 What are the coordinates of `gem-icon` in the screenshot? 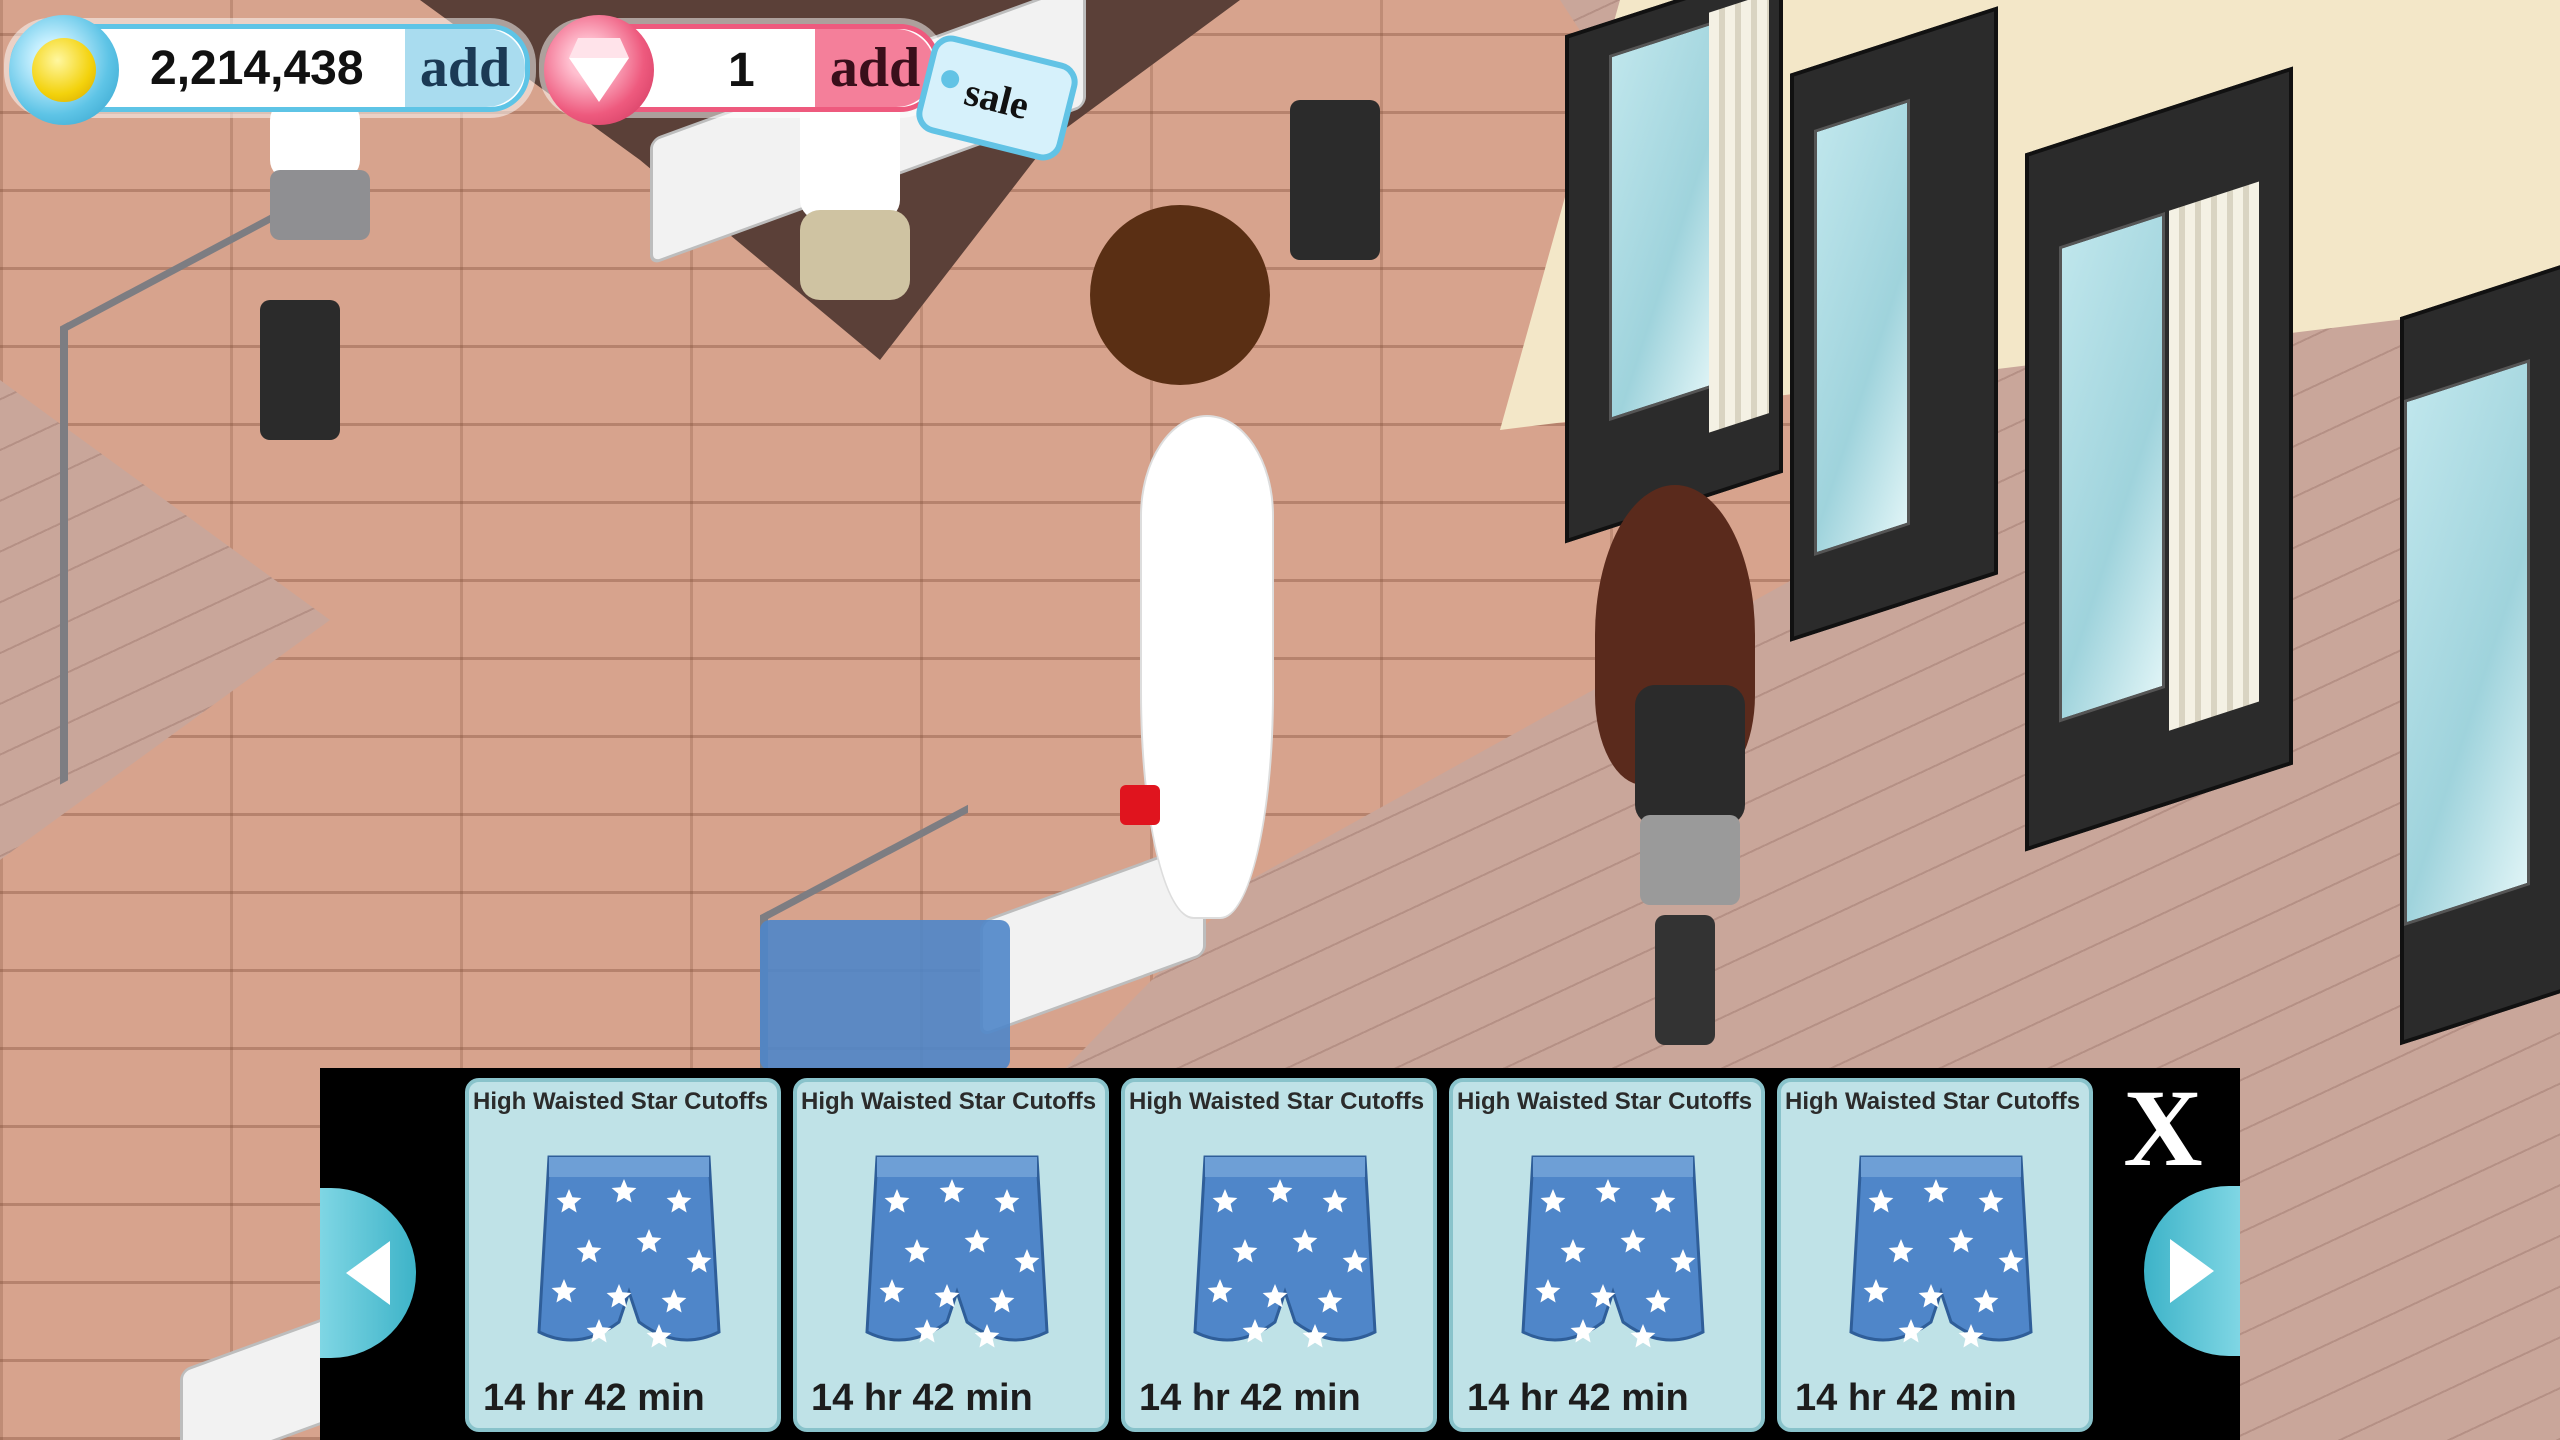 It's located at (599, 70).